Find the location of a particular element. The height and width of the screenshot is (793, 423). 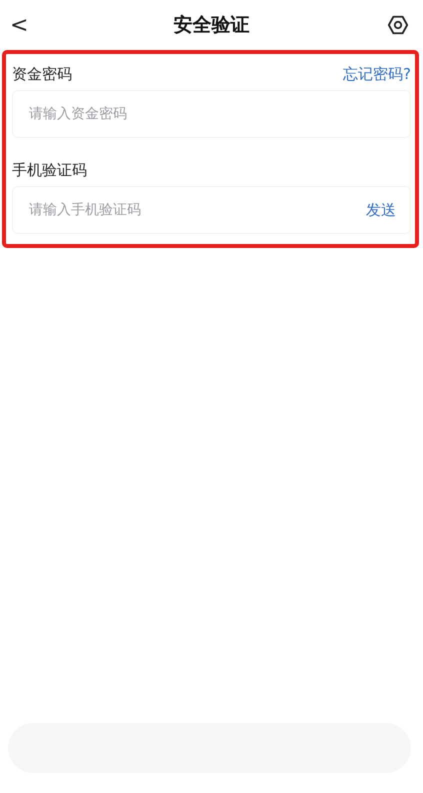

field-label: 资金密码 is located at coordinates (42, 74).